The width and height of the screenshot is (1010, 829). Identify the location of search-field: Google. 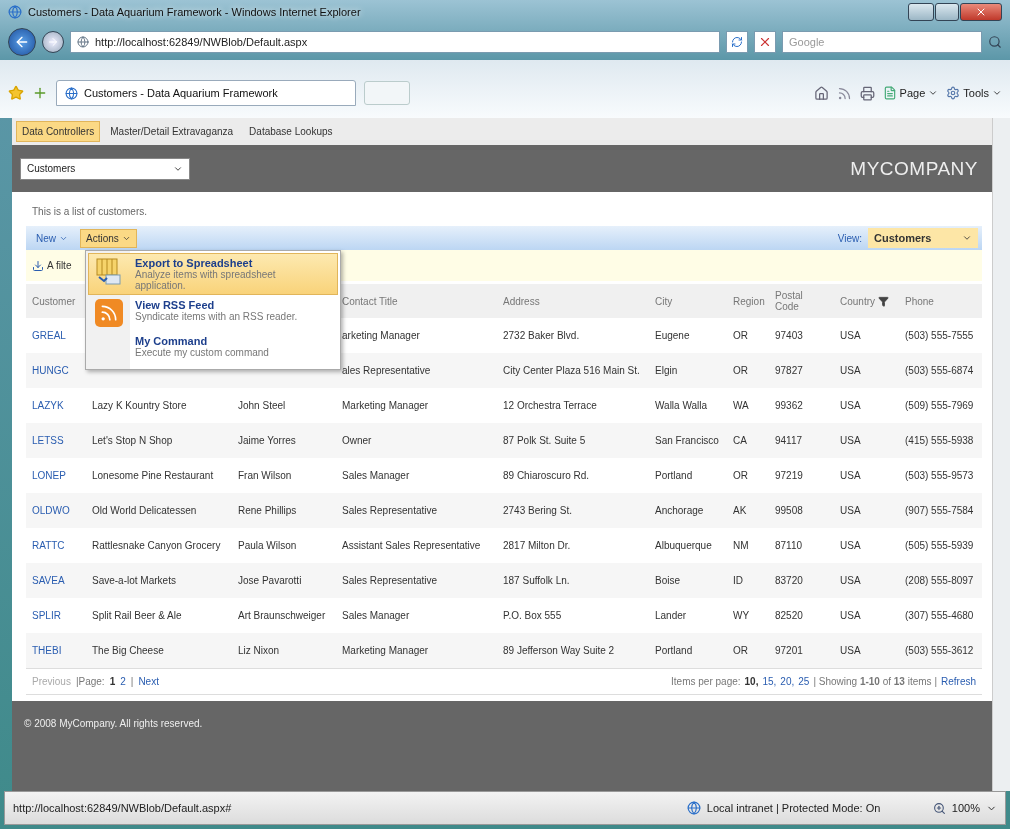
(882, 42).